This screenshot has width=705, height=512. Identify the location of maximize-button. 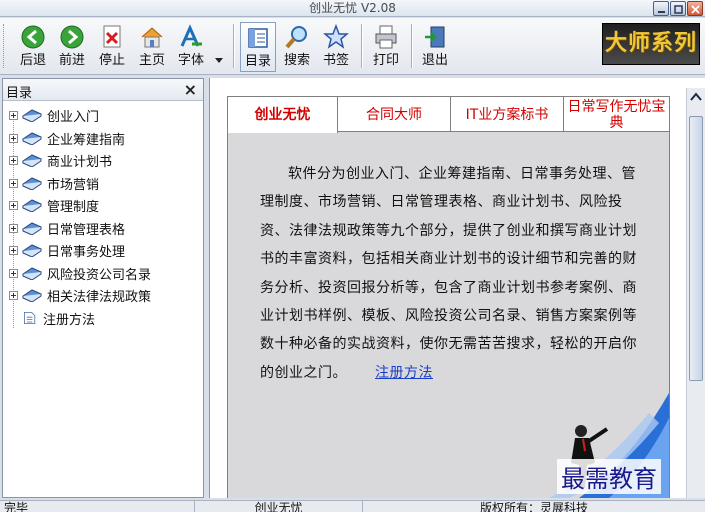
(678, 8).